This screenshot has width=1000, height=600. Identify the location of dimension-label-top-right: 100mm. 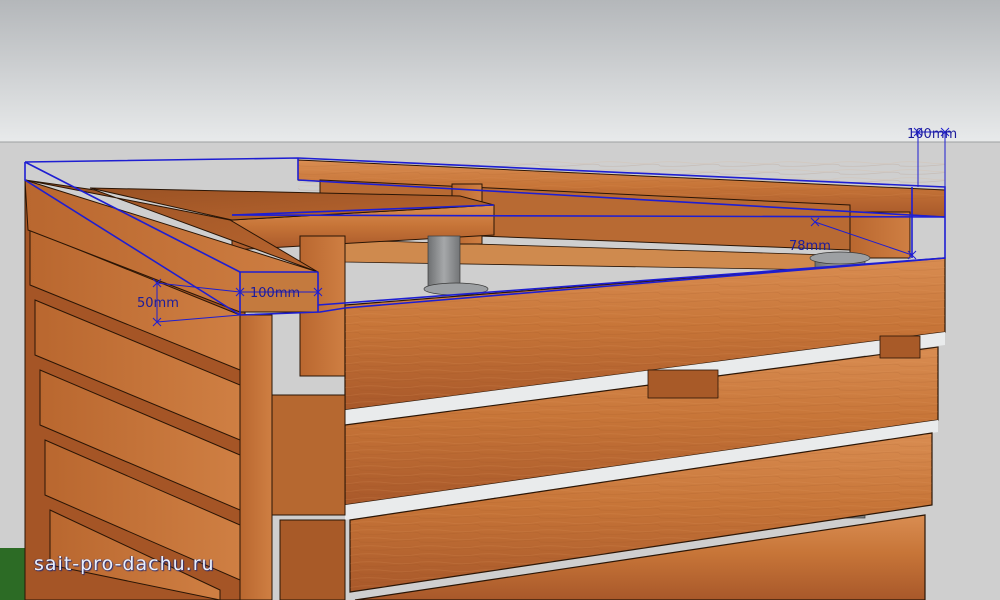
(932, 134).